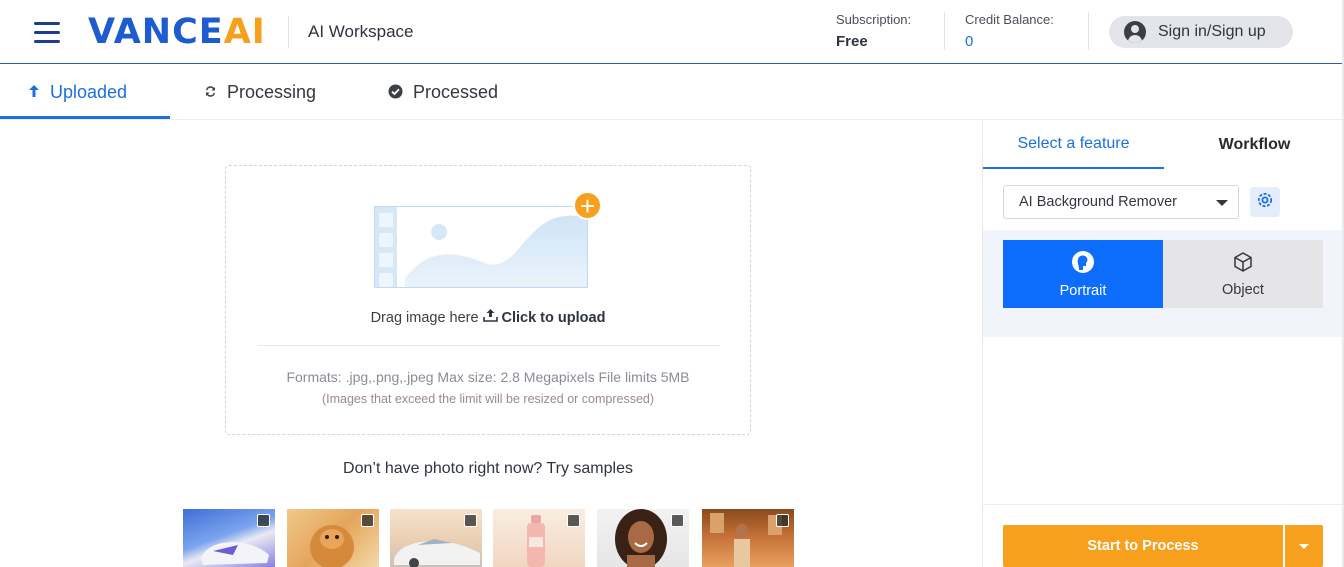  What do you see at coordinates (1222, 203) in the screenshot?
I see `chevron-down-icon` at bounding box center [1222, 203].